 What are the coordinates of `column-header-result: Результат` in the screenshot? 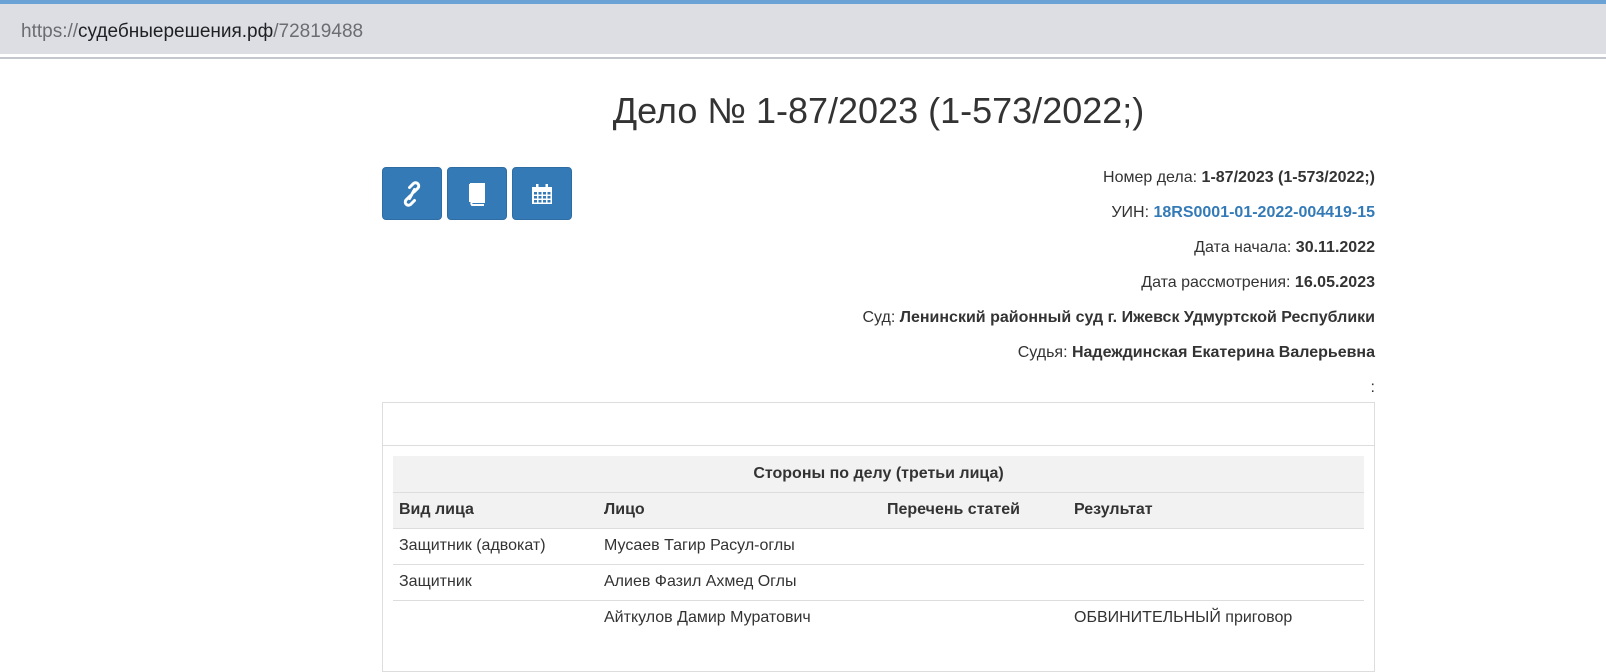 It's located at (1216, 510).